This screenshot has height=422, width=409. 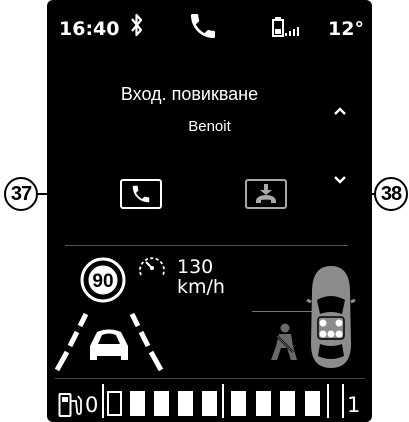 I want to click on callout-38: 38, so click(x=391, y=194).